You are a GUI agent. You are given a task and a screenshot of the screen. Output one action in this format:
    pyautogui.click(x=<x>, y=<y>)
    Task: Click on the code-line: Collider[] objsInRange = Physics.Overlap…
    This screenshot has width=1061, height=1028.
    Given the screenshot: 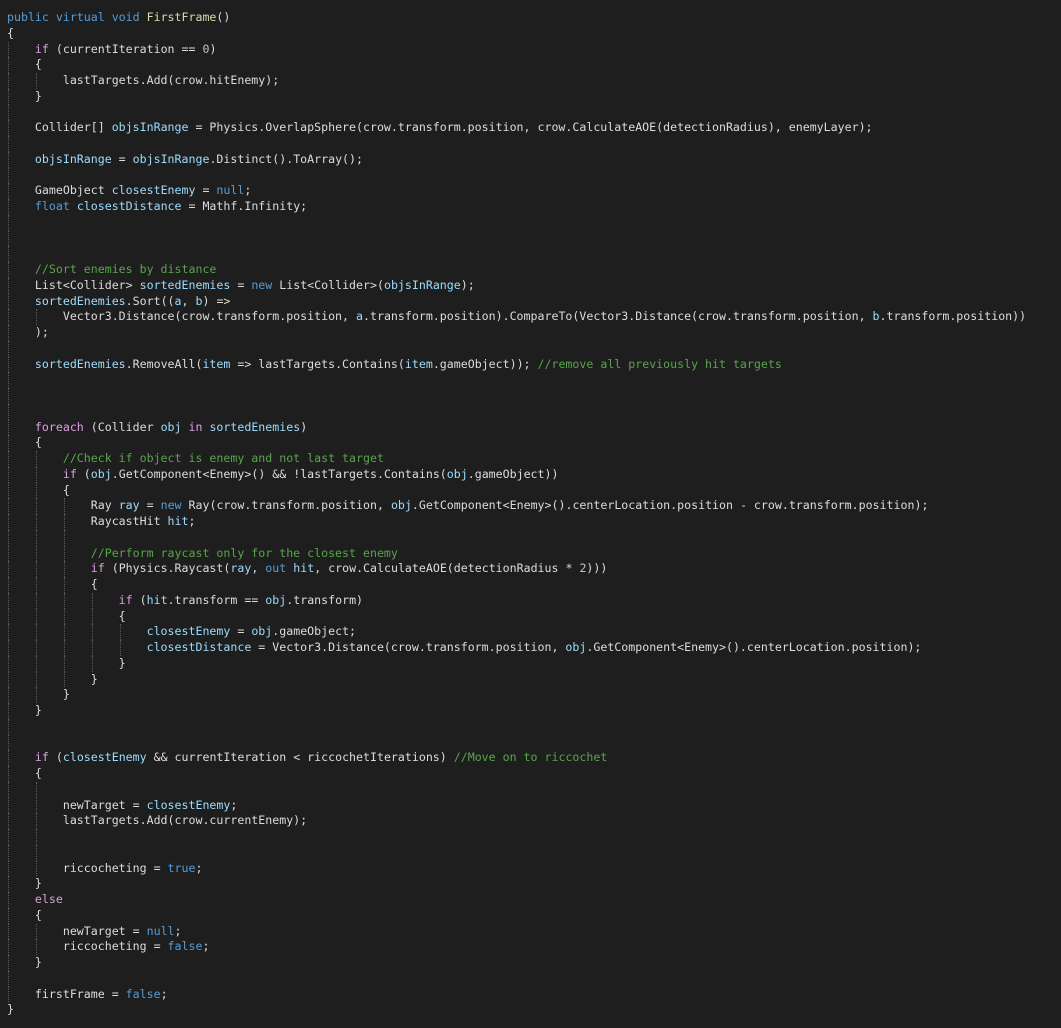 What is the action you would take?
    pyautogui.click(x=516, y=128)
    